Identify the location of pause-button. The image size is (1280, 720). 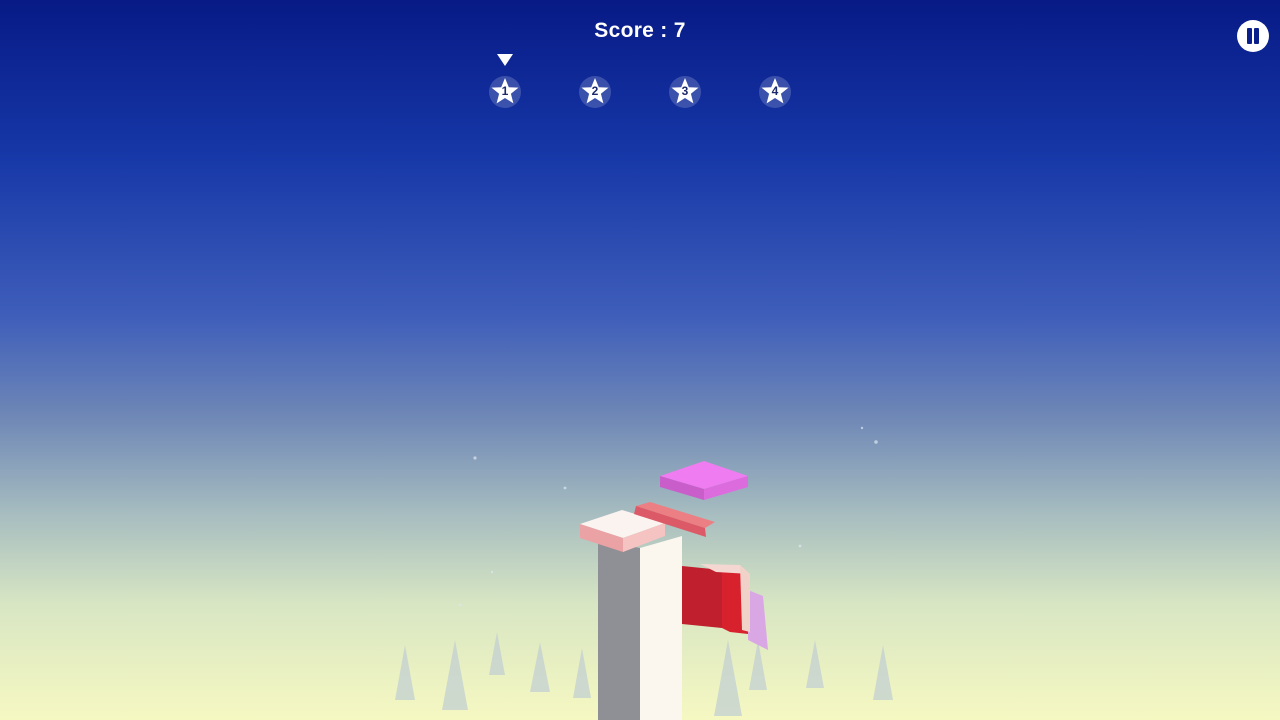
(1253, 36).